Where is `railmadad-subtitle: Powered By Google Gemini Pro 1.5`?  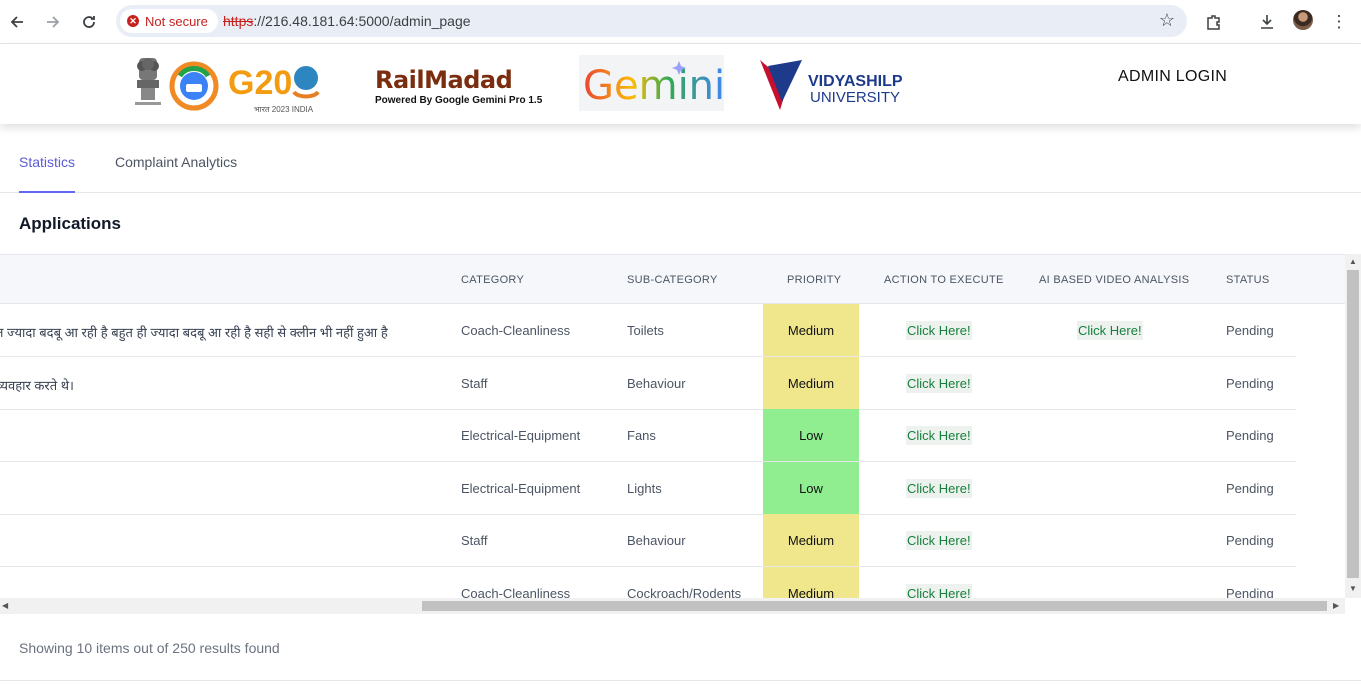 railmadad-subtitle: Powered By Google Gemini Pro 1.5 is located at coordinates (459, 100).